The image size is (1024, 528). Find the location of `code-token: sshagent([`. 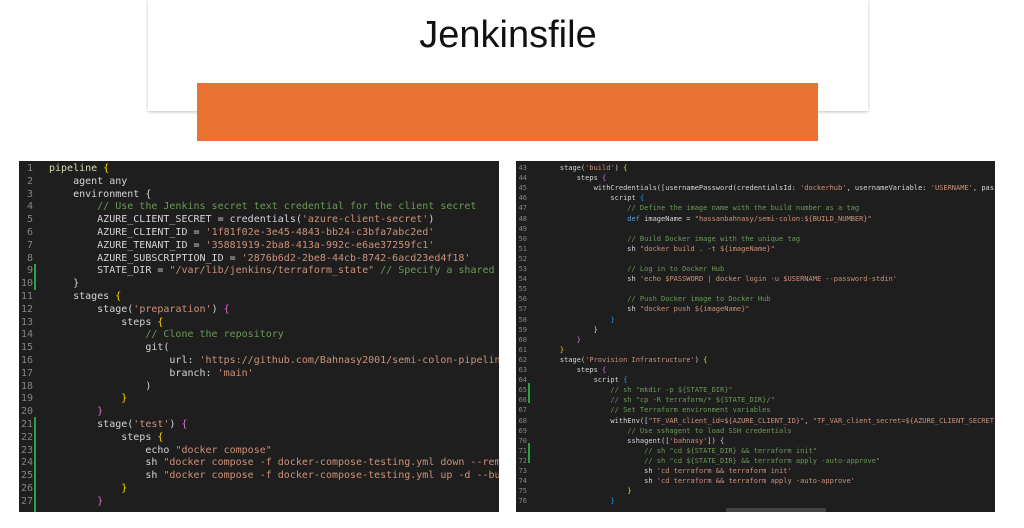

code-token: sshagent([ is located at coordinates (606, 440).